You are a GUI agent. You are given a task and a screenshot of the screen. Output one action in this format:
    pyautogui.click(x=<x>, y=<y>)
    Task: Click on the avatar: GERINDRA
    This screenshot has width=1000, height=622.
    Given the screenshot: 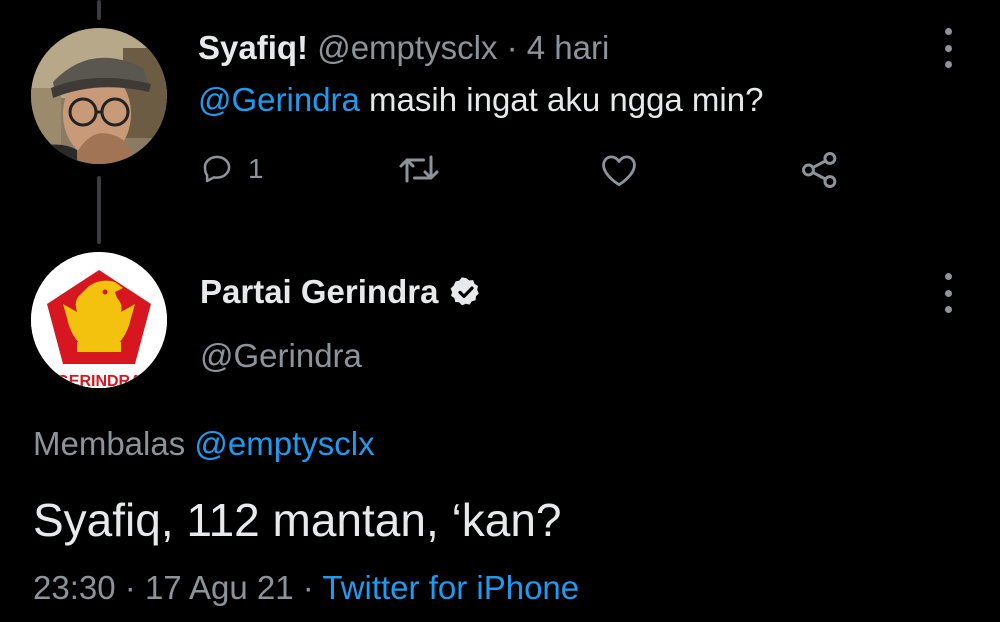 What is the action you would take?
    pyautogui.click(x=99, y=320)
    